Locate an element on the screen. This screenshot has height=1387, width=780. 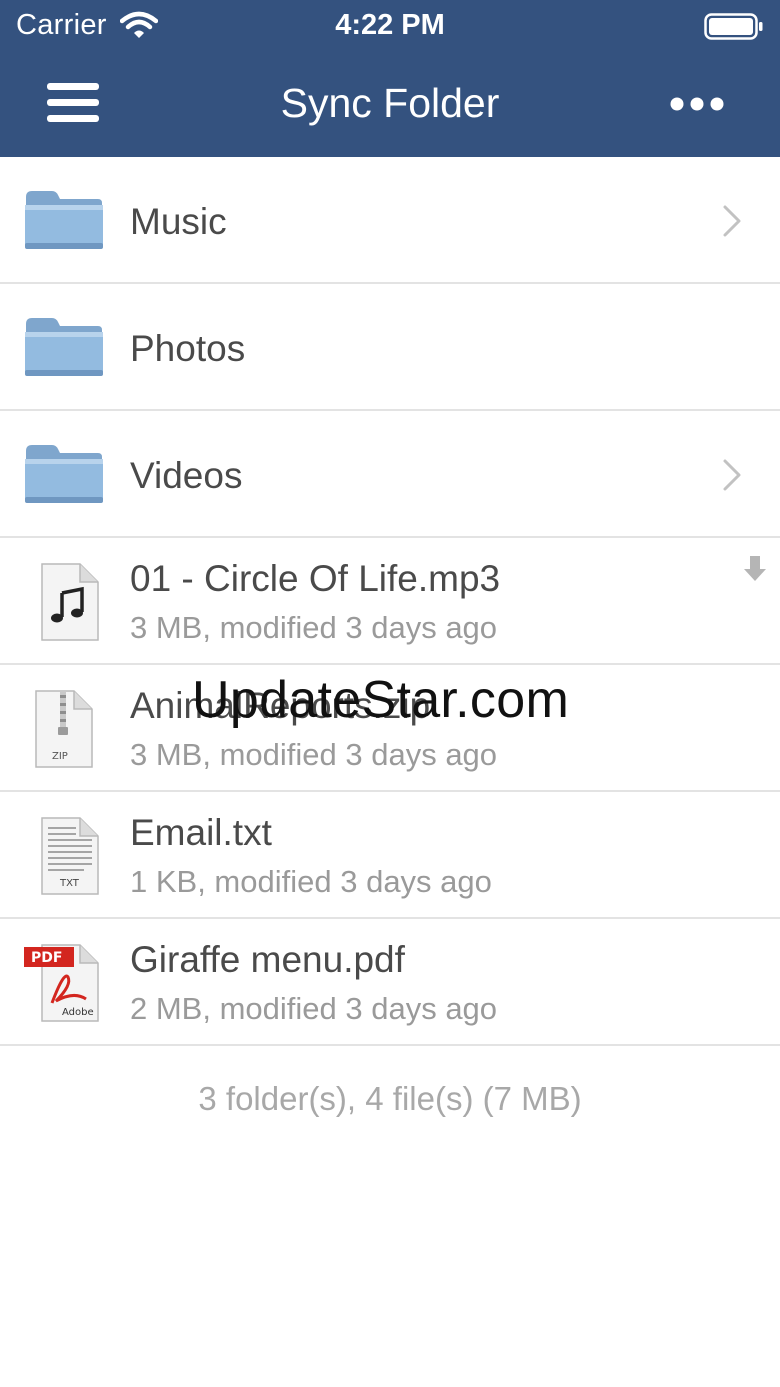
battery-icon is located at coordinates (733, 26).